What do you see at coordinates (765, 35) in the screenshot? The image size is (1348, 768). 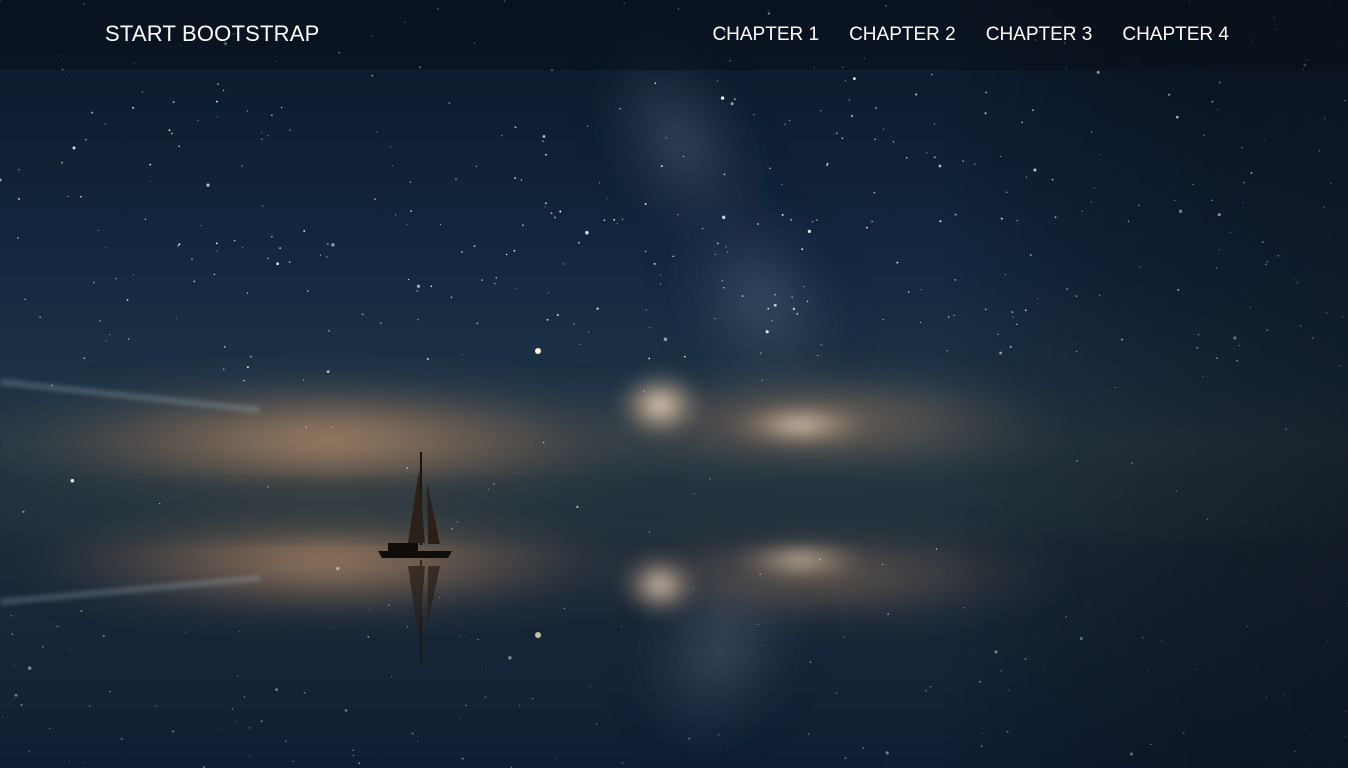 I see `nav-link-chapter-1: CHAPTER 1` at bounding box center [765, 35].